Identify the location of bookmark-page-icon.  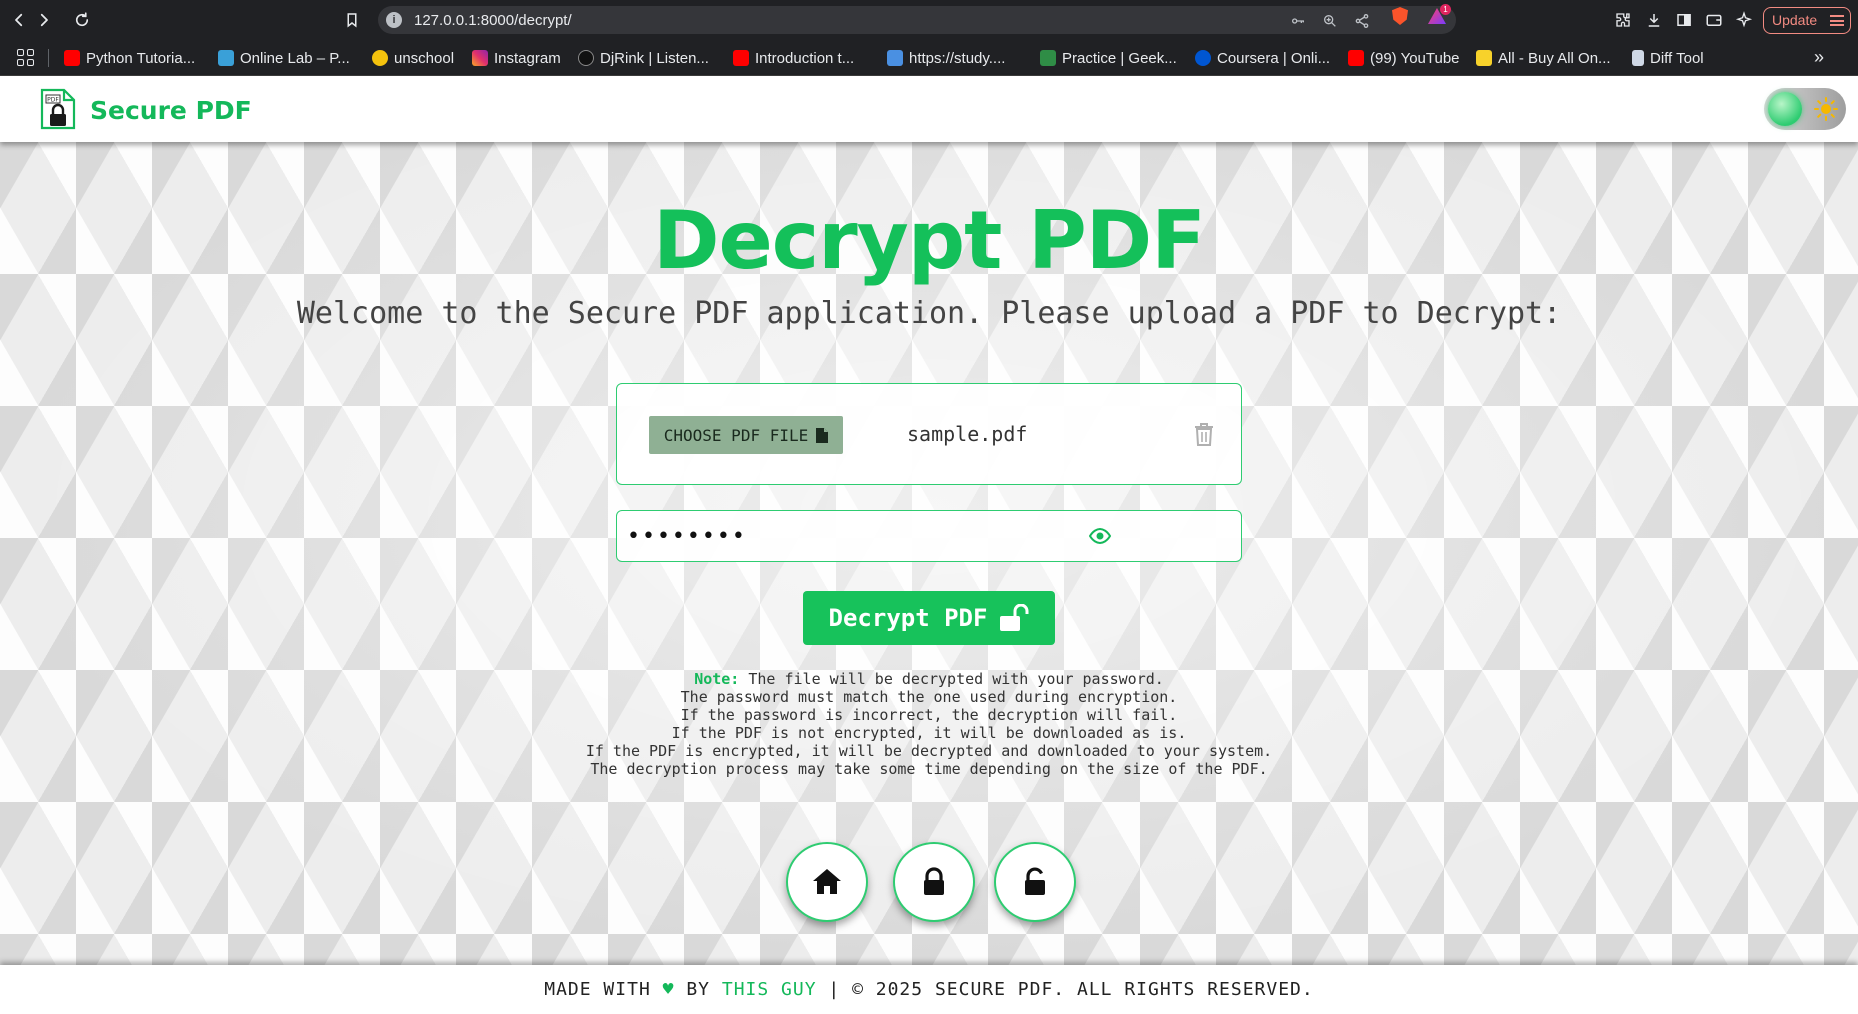
(352, 20).